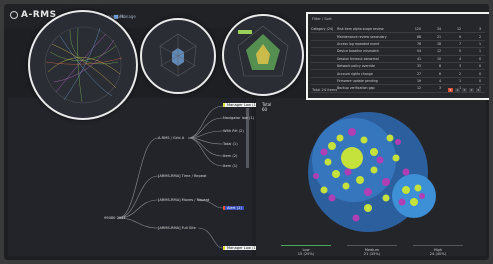 Image resolution: width=493 pixels, height=264 pixels. What do you see at coordinates (183, 200) in the screenshot?
I see `tree-group: [ARMS-RMA] Moves / Repeat` at bounding box center [183, 200].